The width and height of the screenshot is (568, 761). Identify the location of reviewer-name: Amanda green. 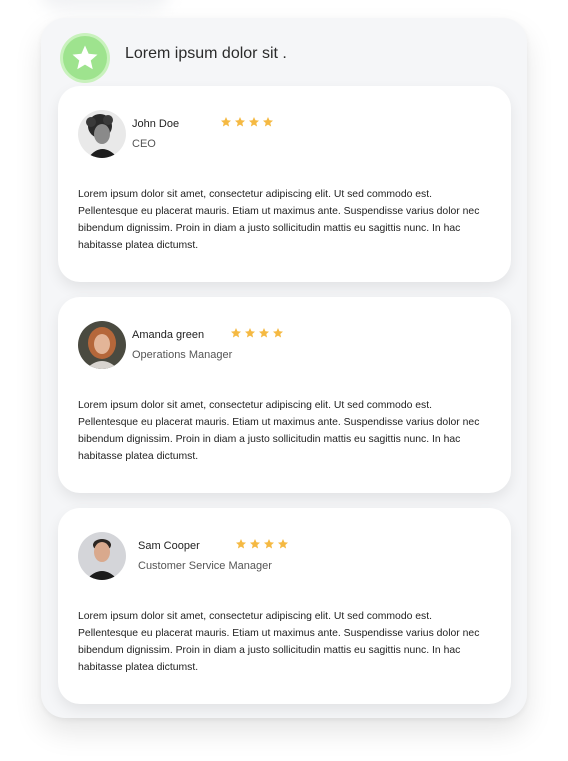
(168, 335).